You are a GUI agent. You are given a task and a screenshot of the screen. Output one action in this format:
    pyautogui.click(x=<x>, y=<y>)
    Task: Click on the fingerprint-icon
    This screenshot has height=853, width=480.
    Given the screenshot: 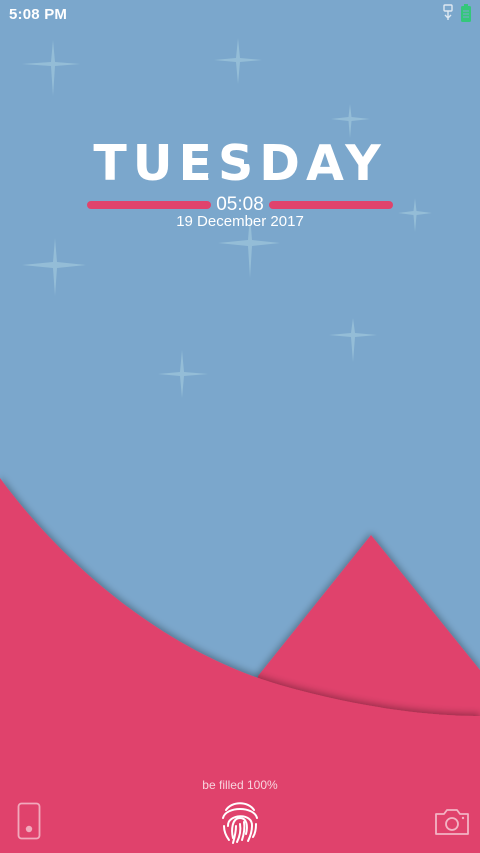 What is the action you would take?
    pyautogui.click(x=240, y=821)
    